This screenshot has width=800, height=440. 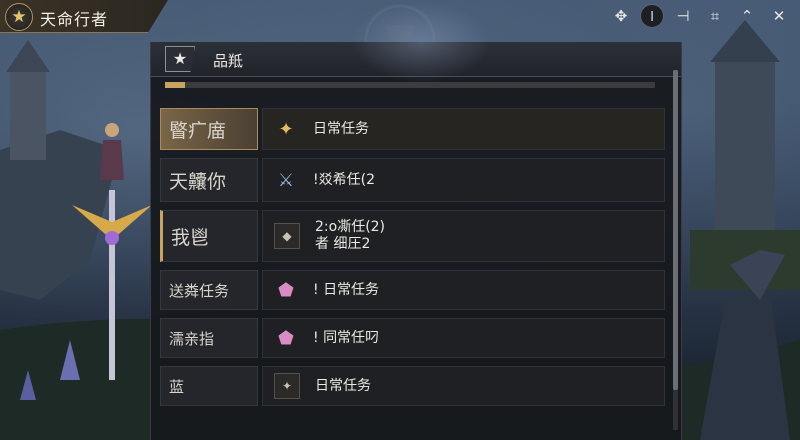 What do you see at coordinates (175, 85) in the screenshot?
I see `progress-fill` at bounding box center [175, 85].